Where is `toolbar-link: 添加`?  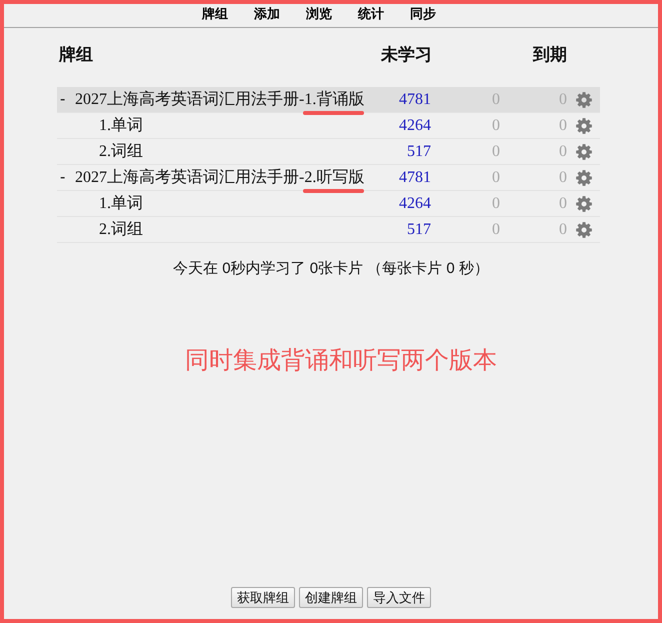 toolbar-link: 添加 is located at coordinates (267, 14).